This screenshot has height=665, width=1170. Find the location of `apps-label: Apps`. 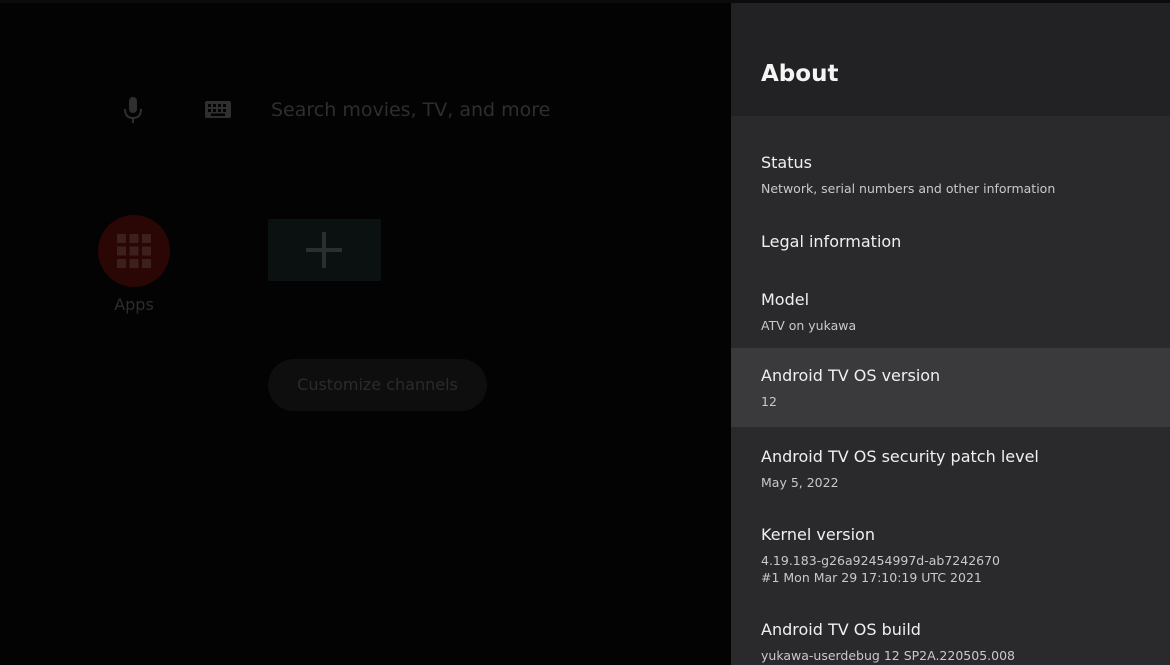

apps-label: Apps is located at coordinates (134, 304).